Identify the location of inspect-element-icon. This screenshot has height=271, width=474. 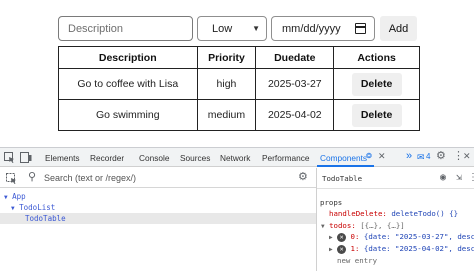
(9, 158).